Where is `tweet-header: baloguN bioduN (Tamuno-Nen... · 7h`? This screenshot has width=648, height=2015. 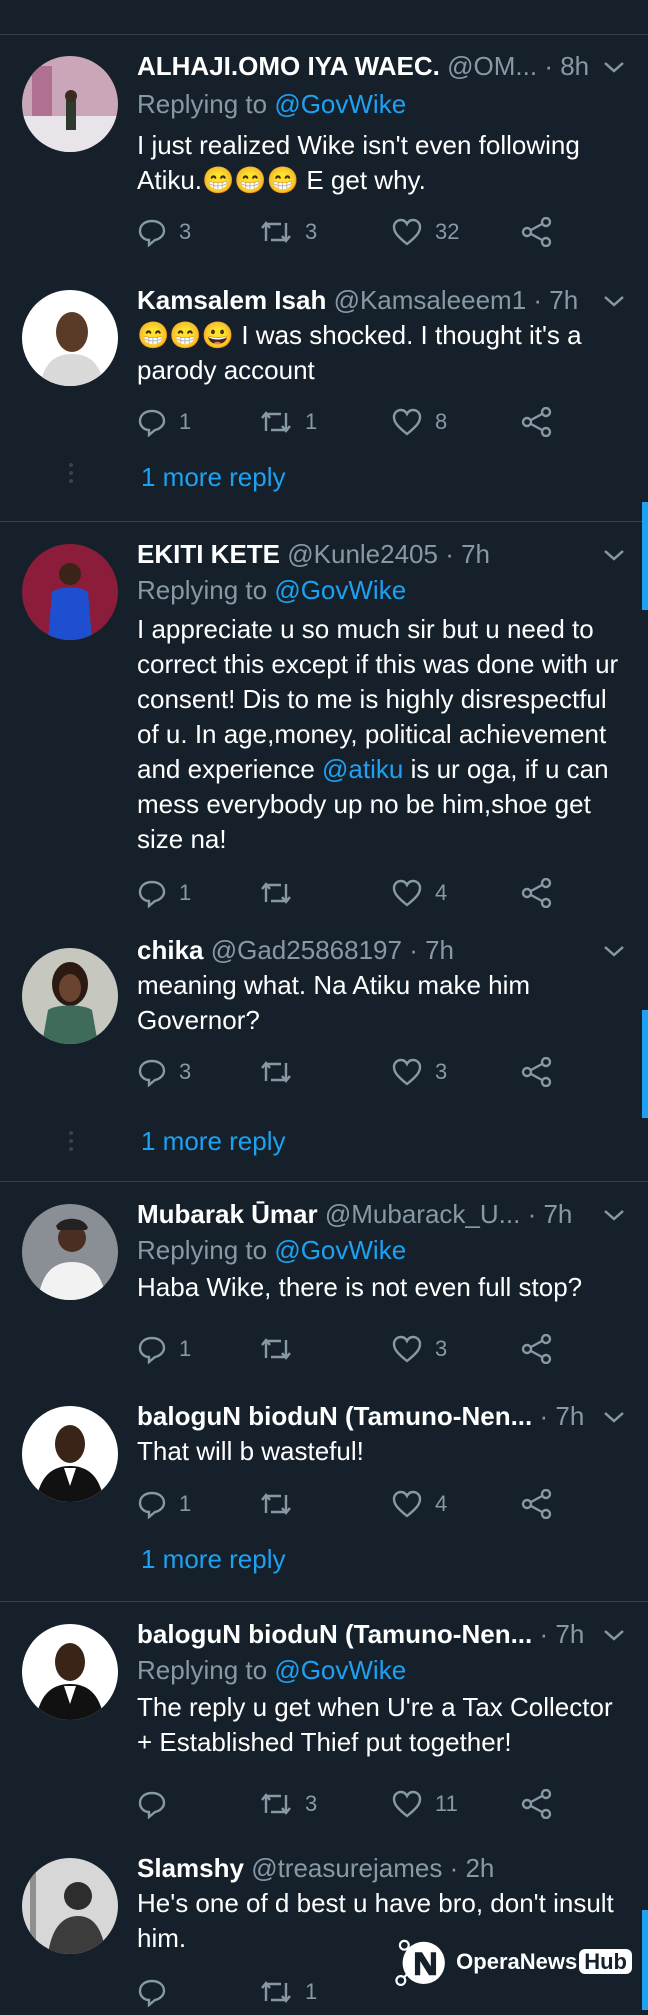 tweet-header: baloguN bioduN (Tamuno-Nen... · 7h is located at coordinates (382, 1634).